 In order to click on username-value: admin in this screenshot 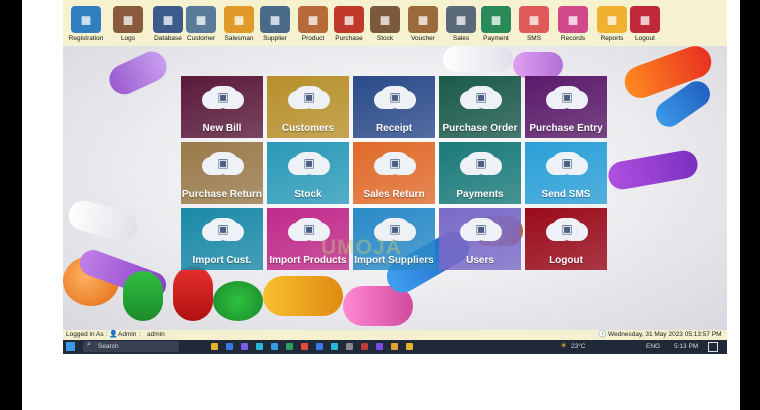, I will do `click(156, 334)`.